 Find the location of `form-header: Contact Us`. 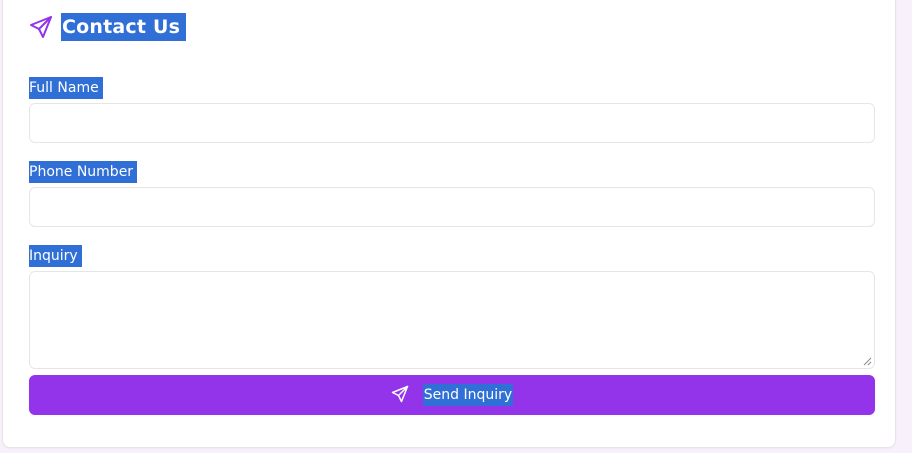

form-header: Contact Us is located at coordinates (108, 27).